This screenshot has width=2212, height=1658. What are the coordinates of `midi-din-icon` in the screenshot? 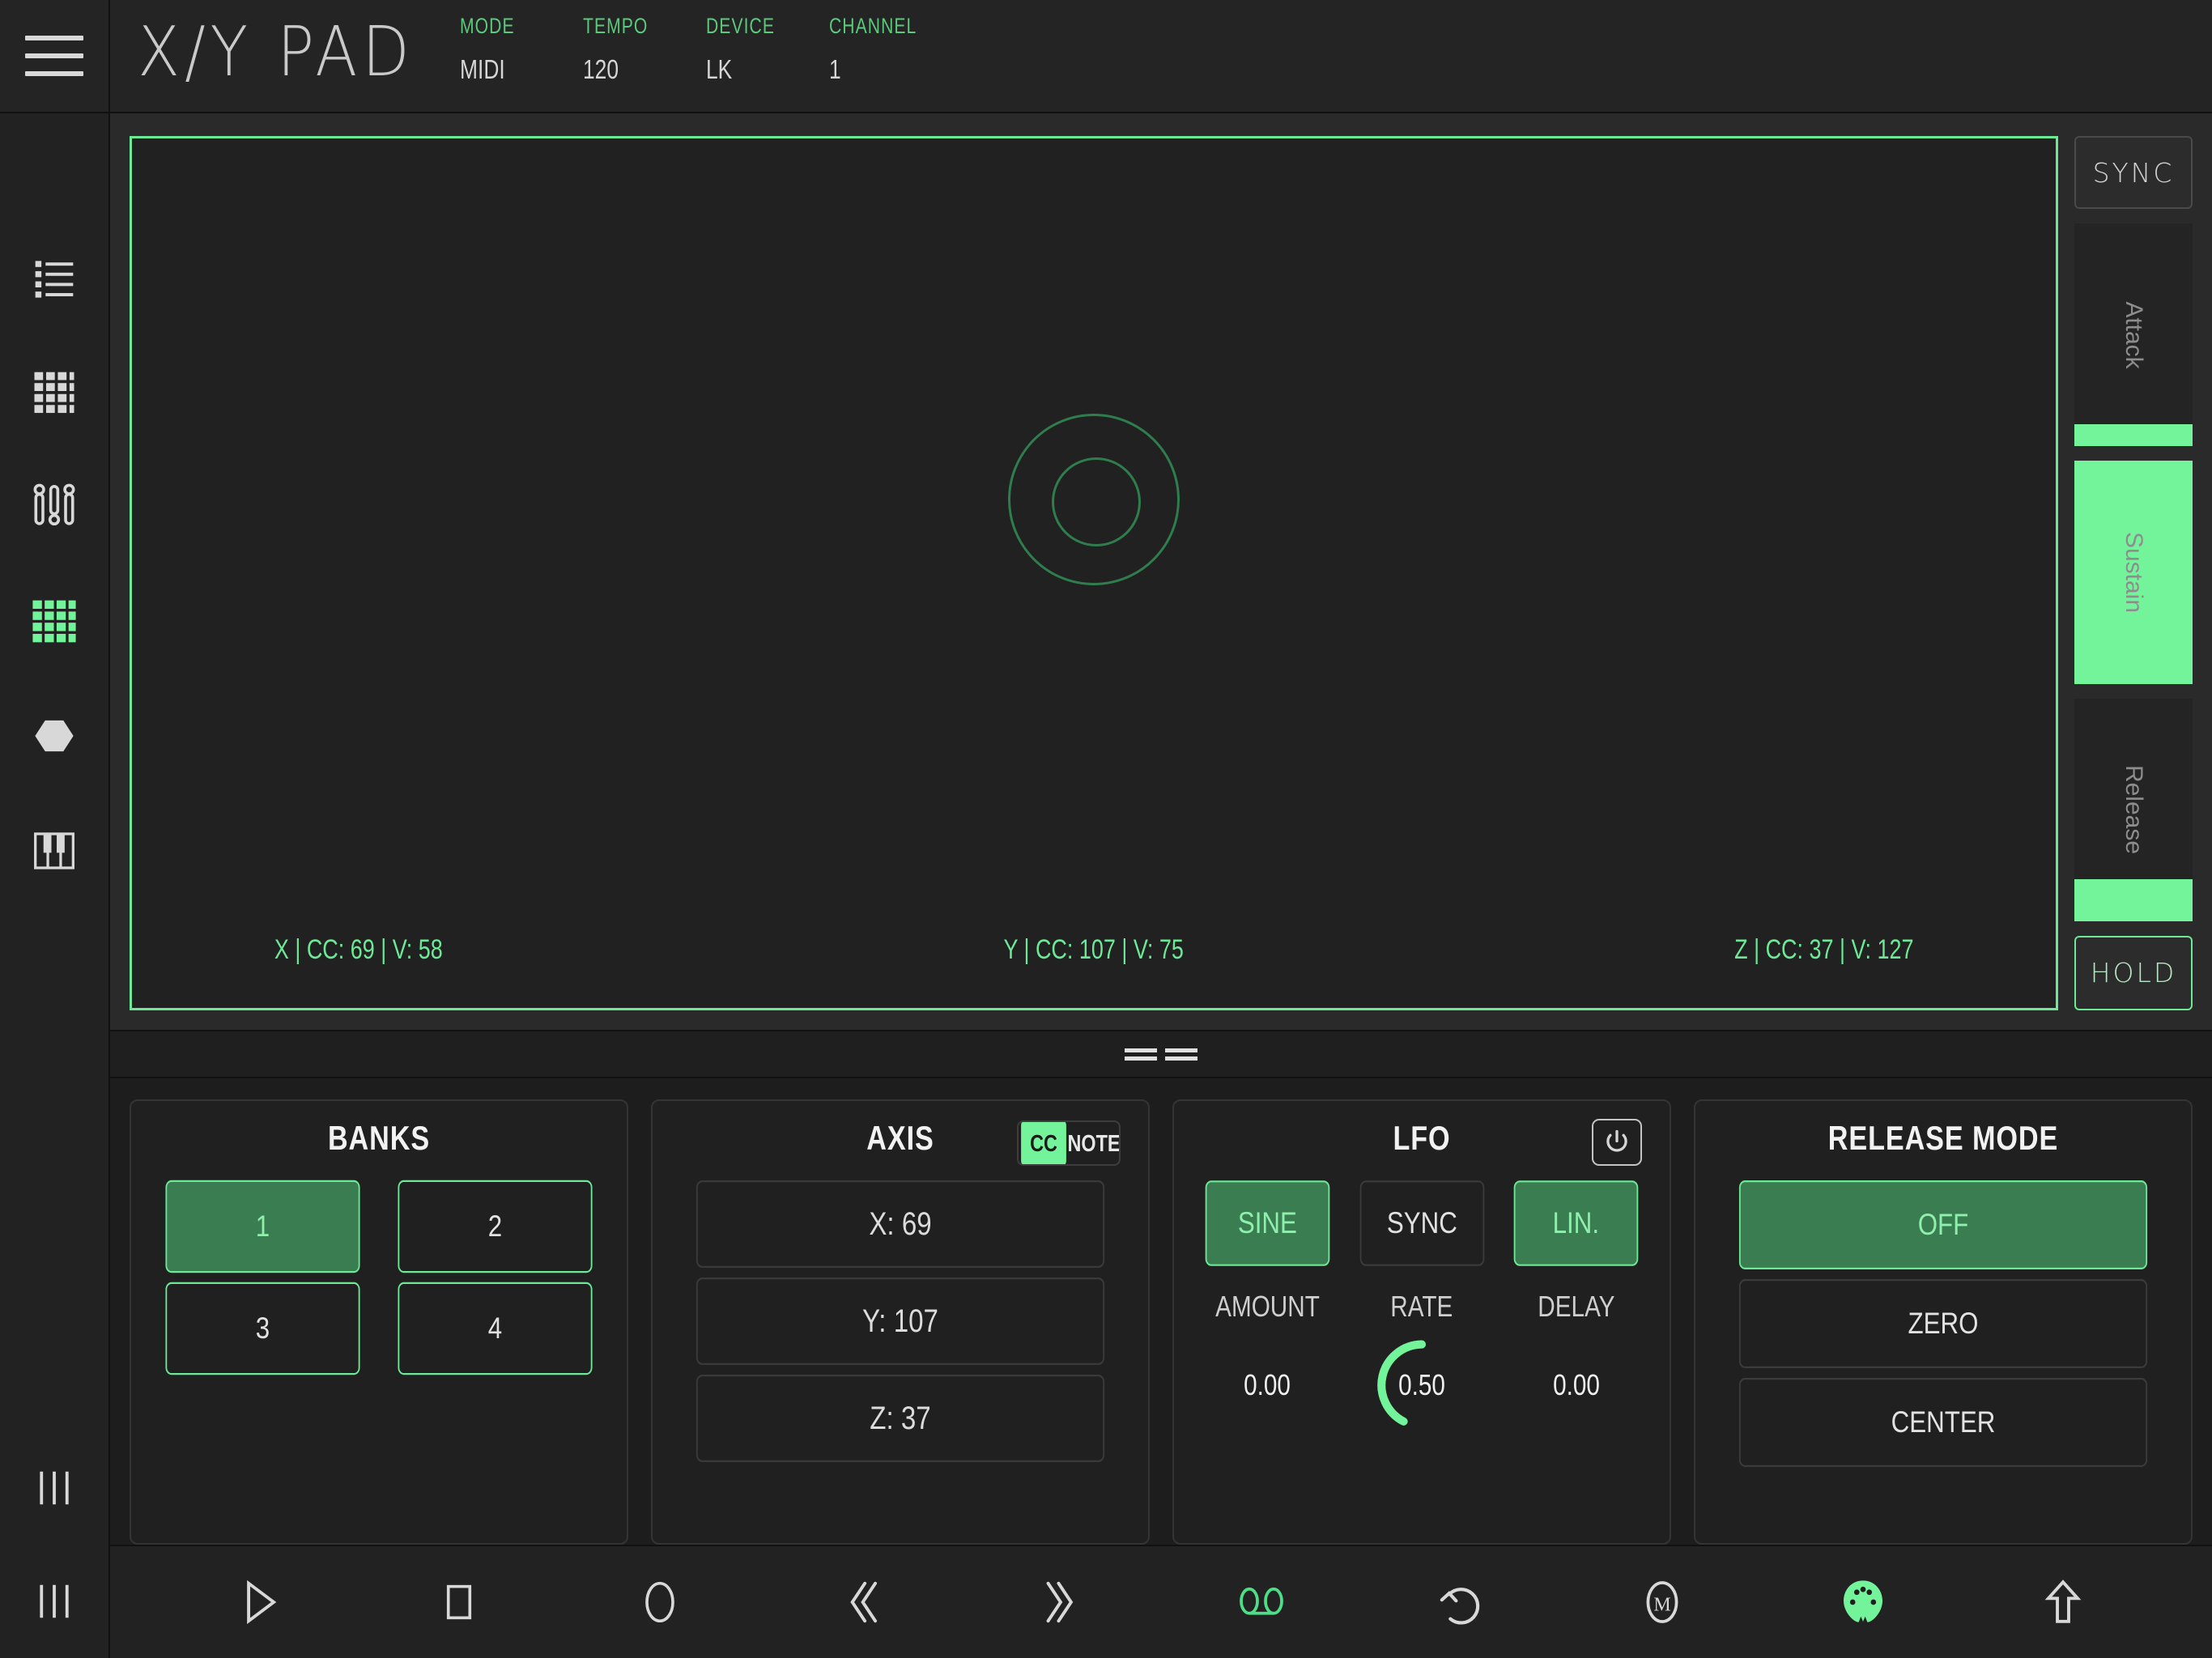 It's located at (1863, 1601).